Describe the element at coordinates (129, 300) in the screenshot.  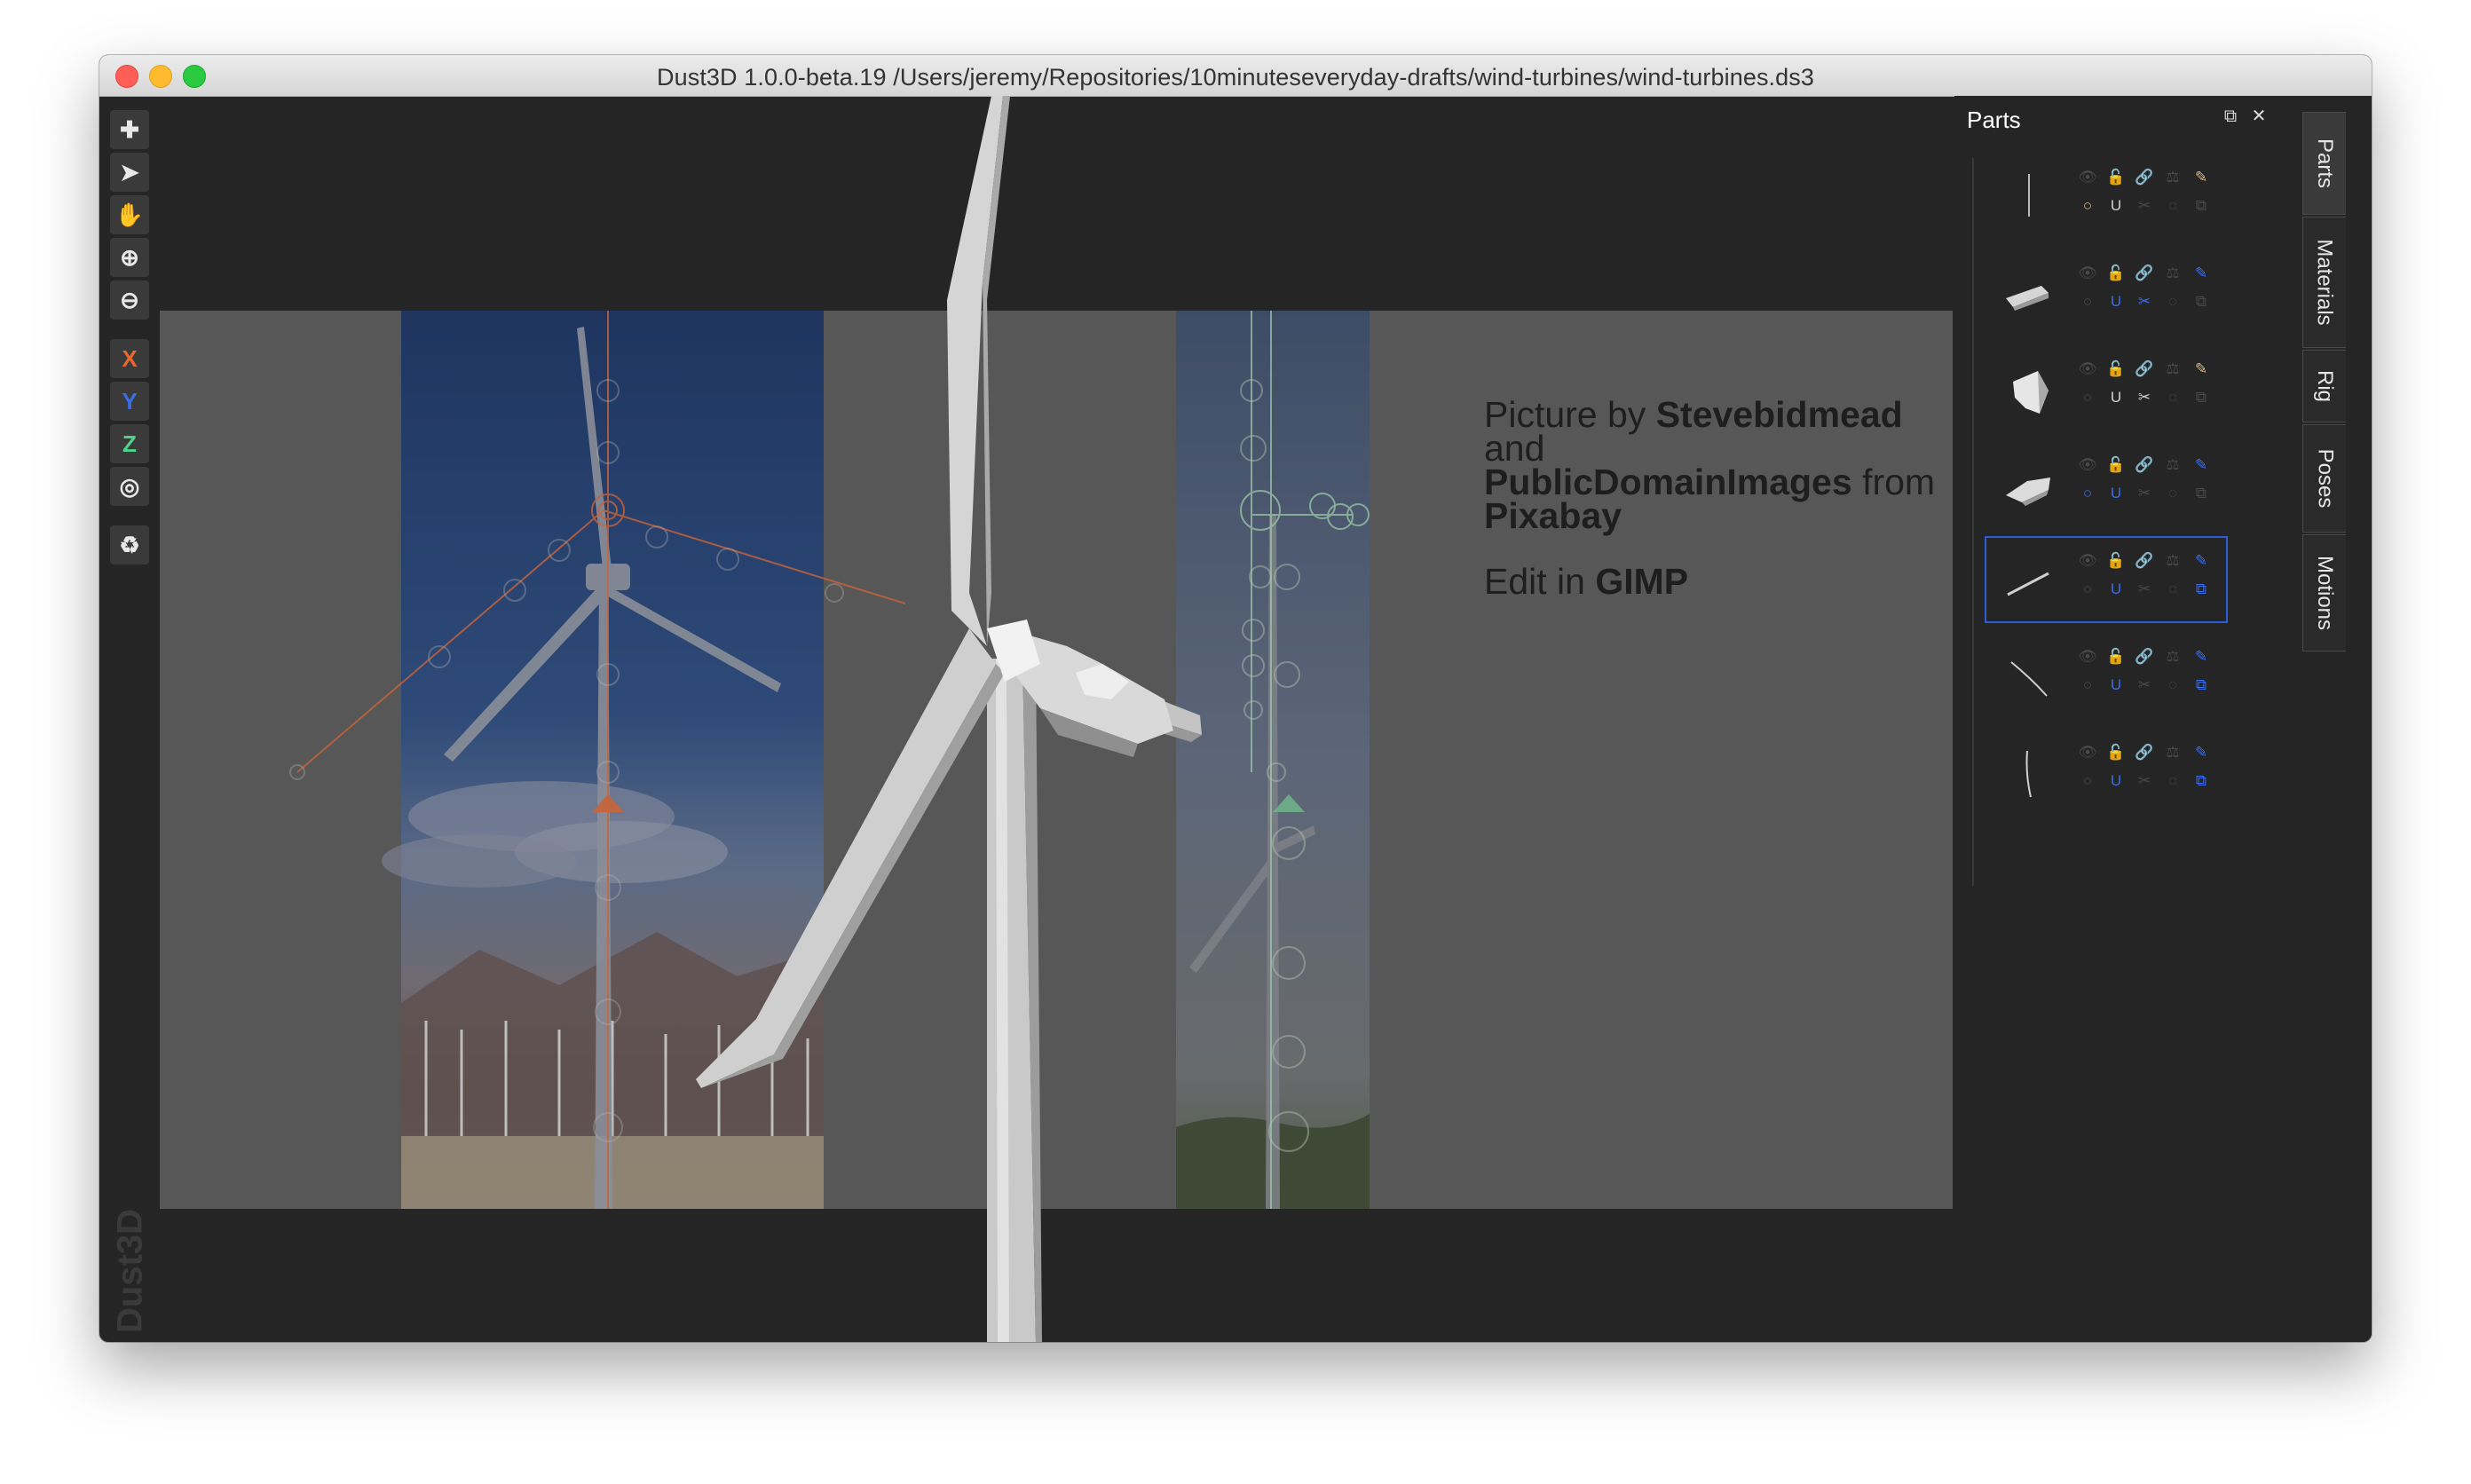
I see `zoom-out-button: ⊖` at that location.